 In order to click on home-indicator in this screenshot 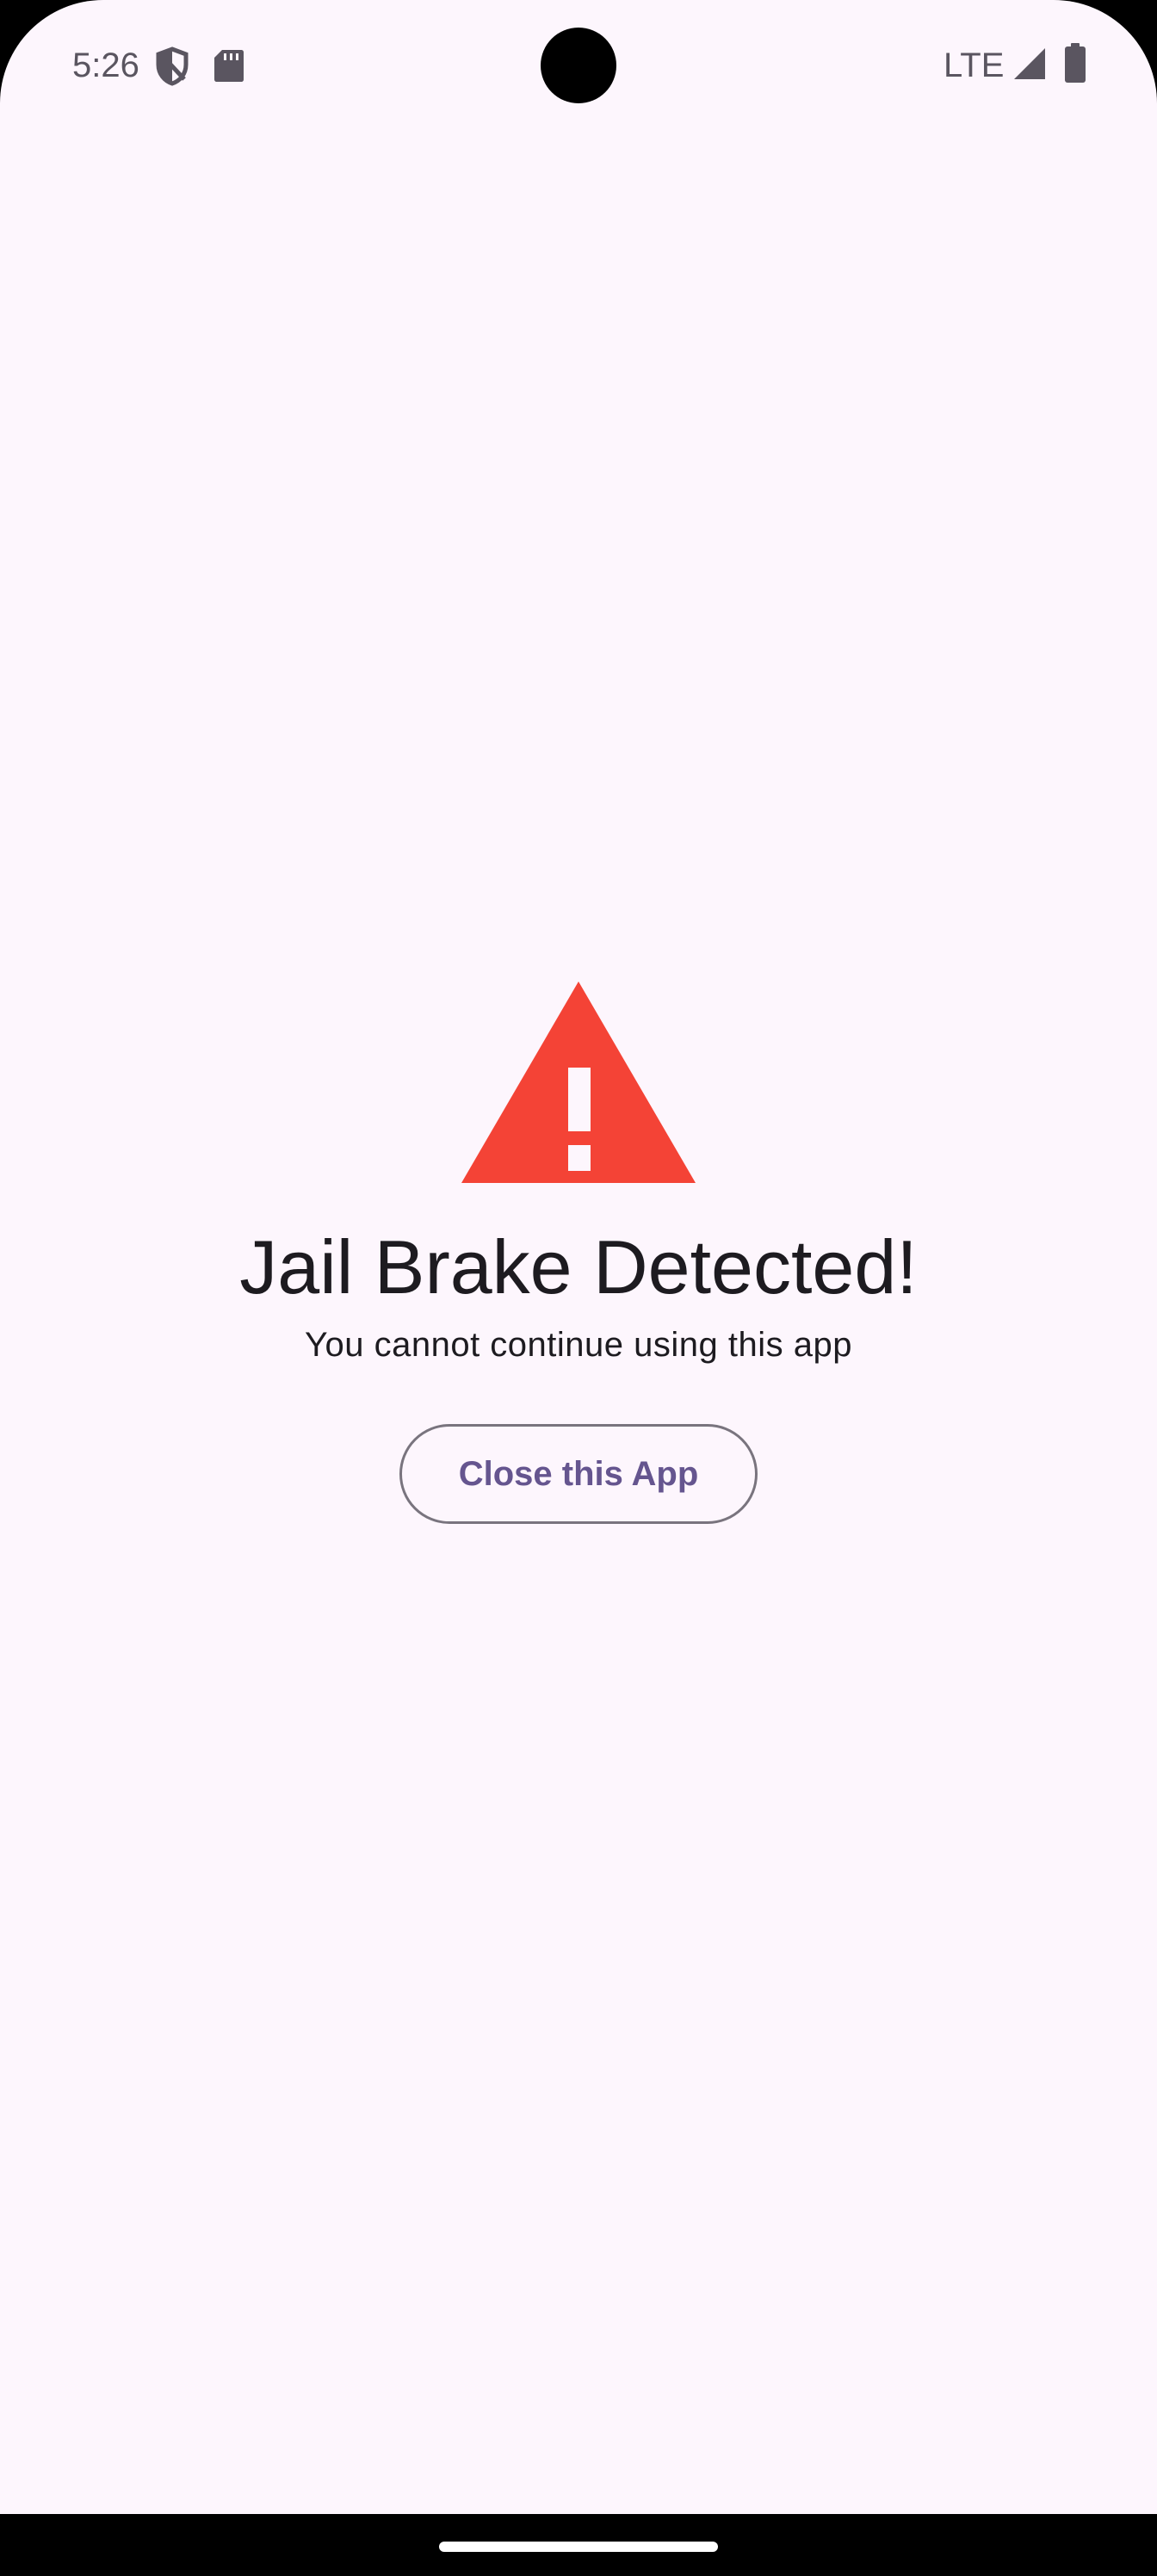, I will do `click(579, 2547)`.